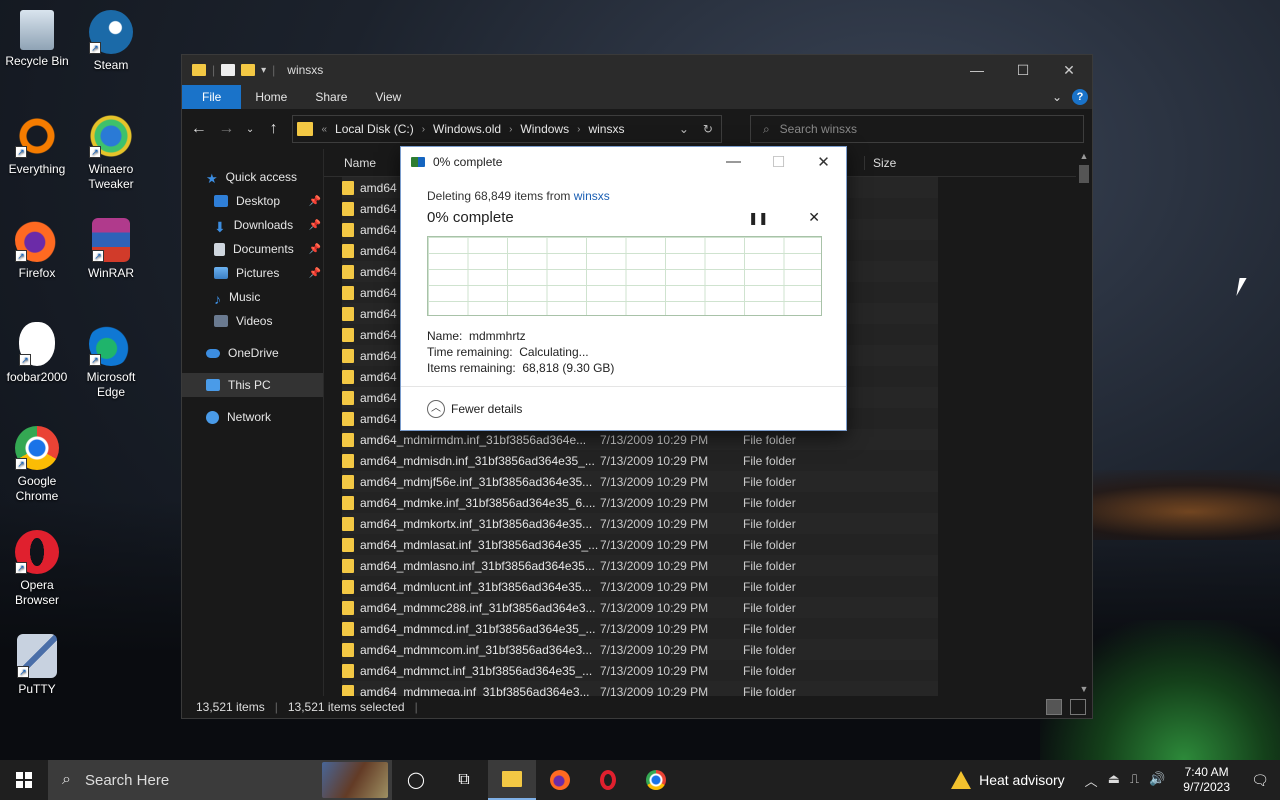 Image resolution: width=1280 pixels, height=800 pixels. What do you see at coordinates (252, 297) in the screenshot?
I see `nav-music: ♪ Music` at bounding box center [252, 297].